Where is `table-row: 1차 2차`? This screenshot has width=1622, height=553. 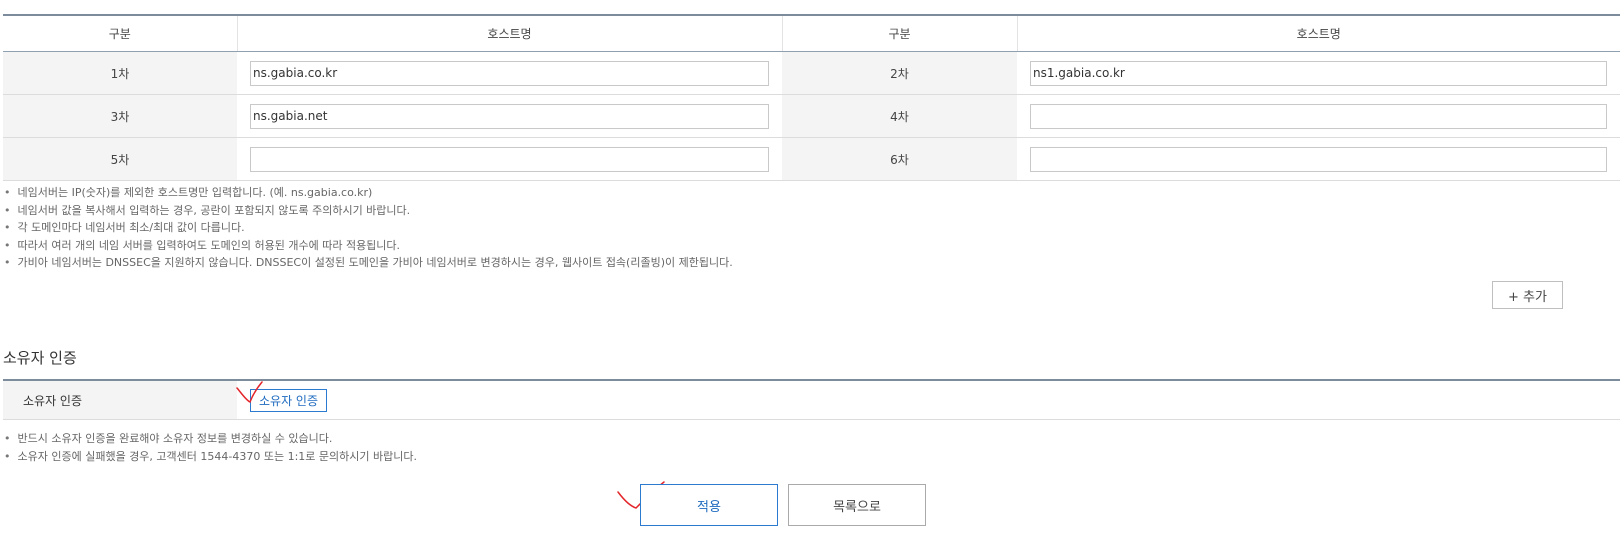
table-row: 1차 2차 is located at coordinates (811, 73).